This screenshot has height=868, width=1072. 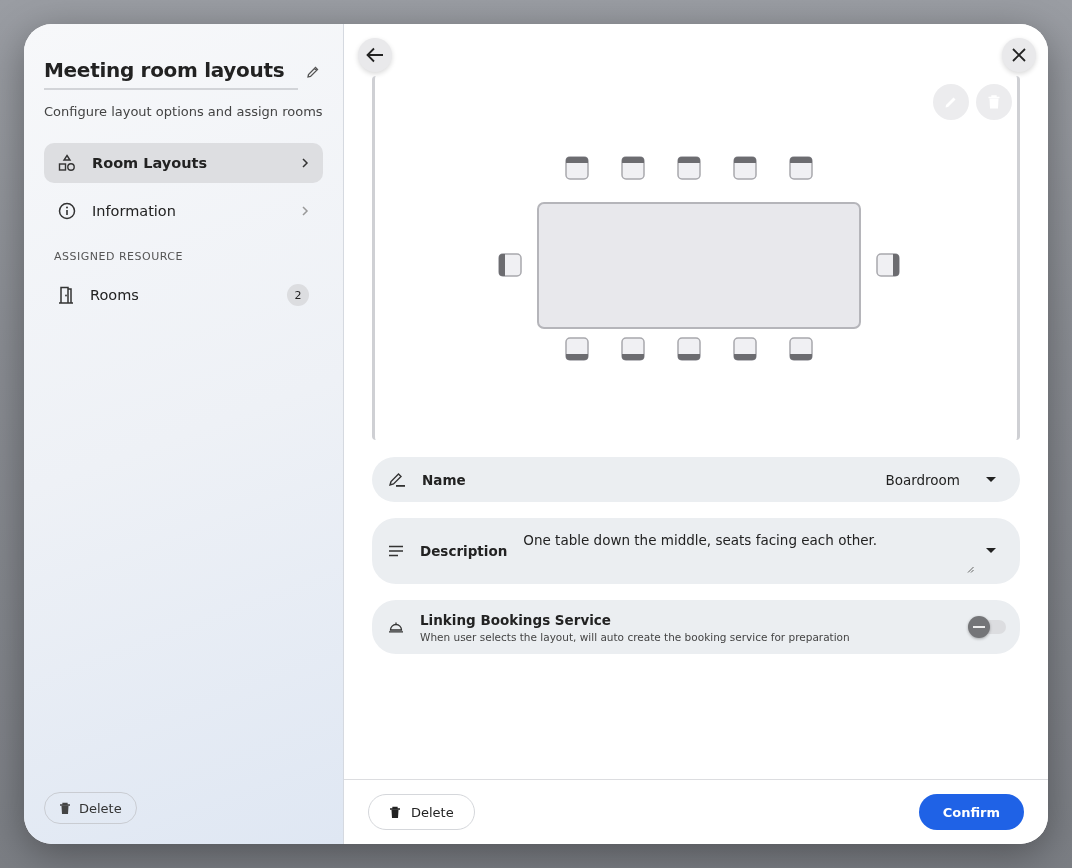 I want to click on field-label: Description, so click(x=464, y=551).